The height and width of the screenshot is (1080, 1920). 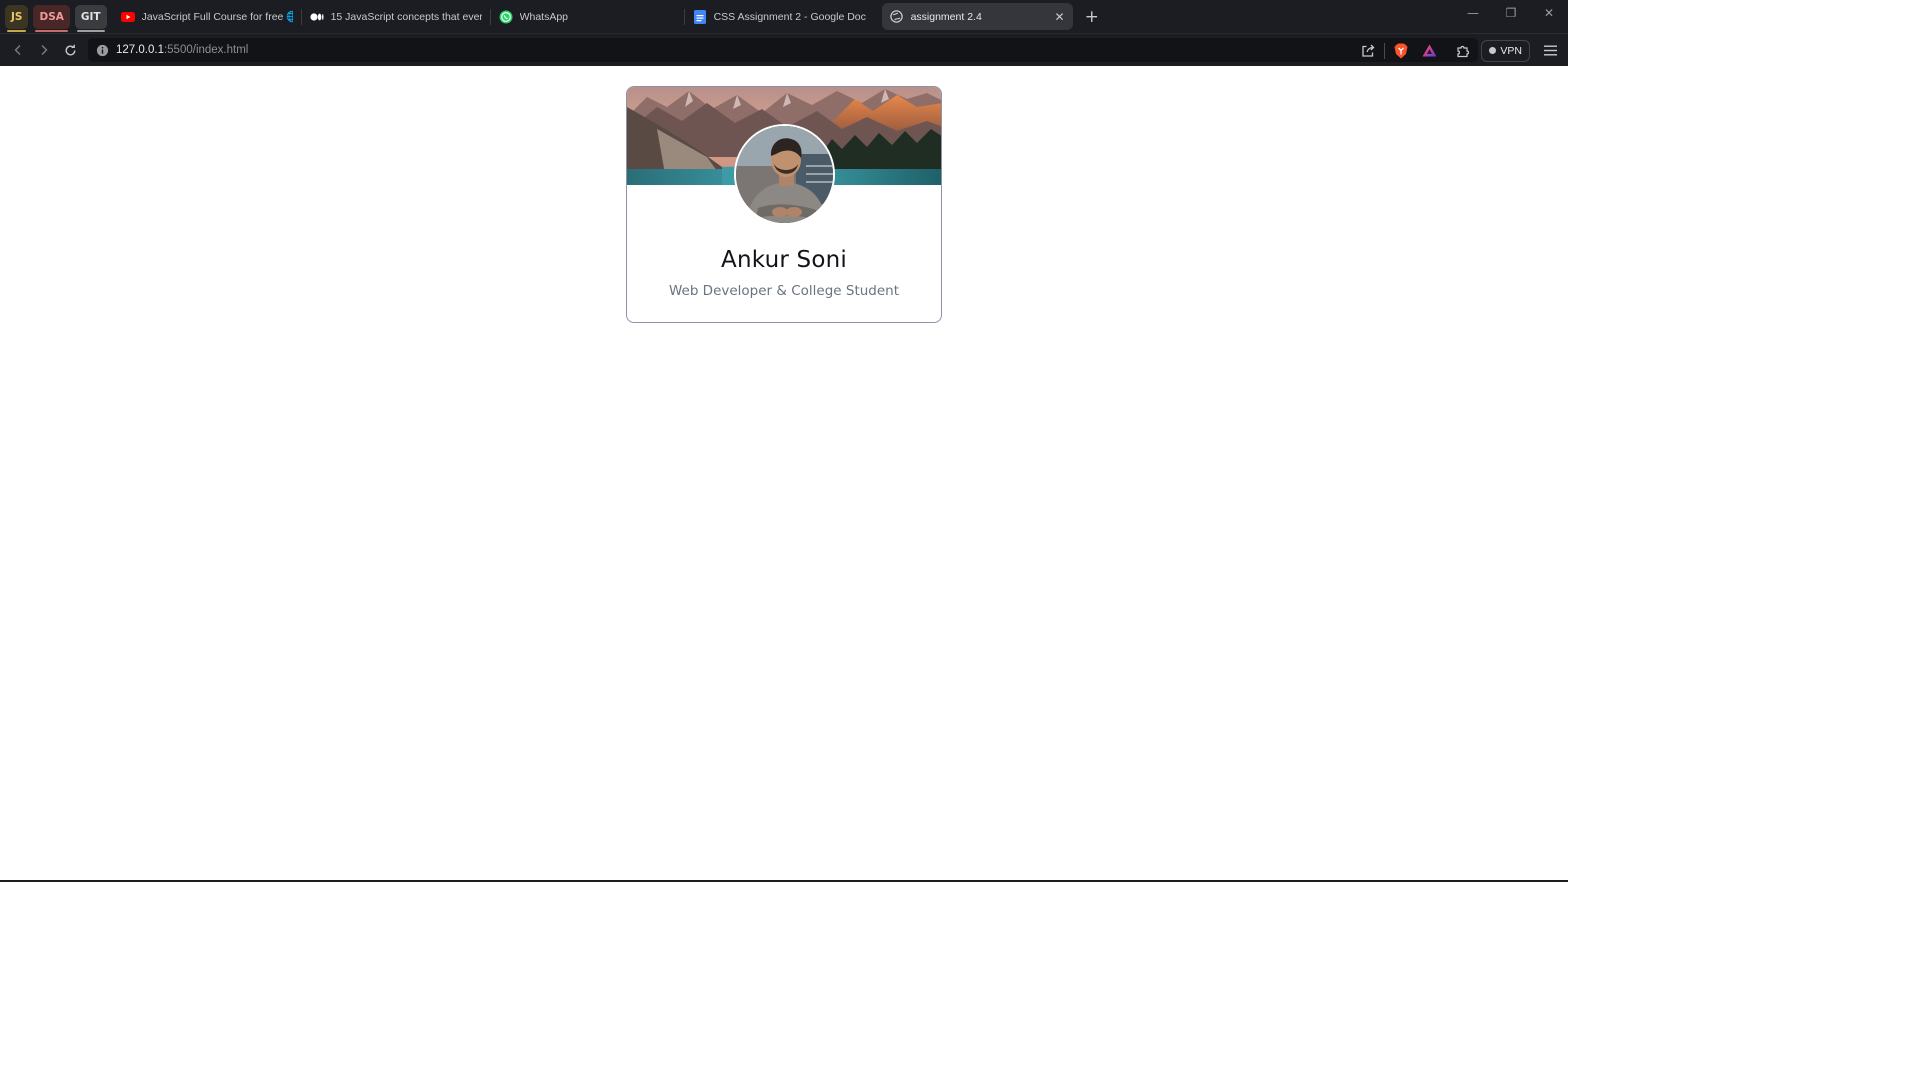 What do you see at coordinates (544, 16) in the screenshot?
I see `tab-title: WhatsApp` at bounding box center [544, 16].